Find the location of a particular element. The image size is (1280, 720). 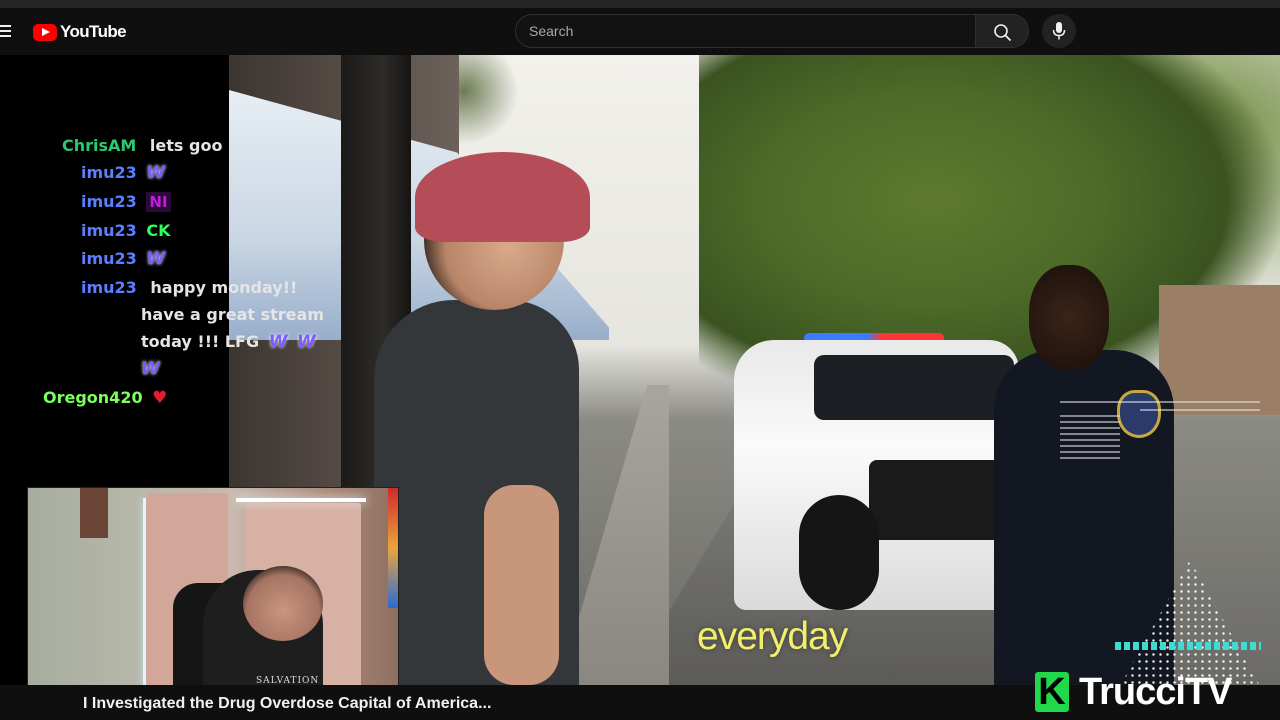

chat-text: lets goo is located at coordinates (186, 145).